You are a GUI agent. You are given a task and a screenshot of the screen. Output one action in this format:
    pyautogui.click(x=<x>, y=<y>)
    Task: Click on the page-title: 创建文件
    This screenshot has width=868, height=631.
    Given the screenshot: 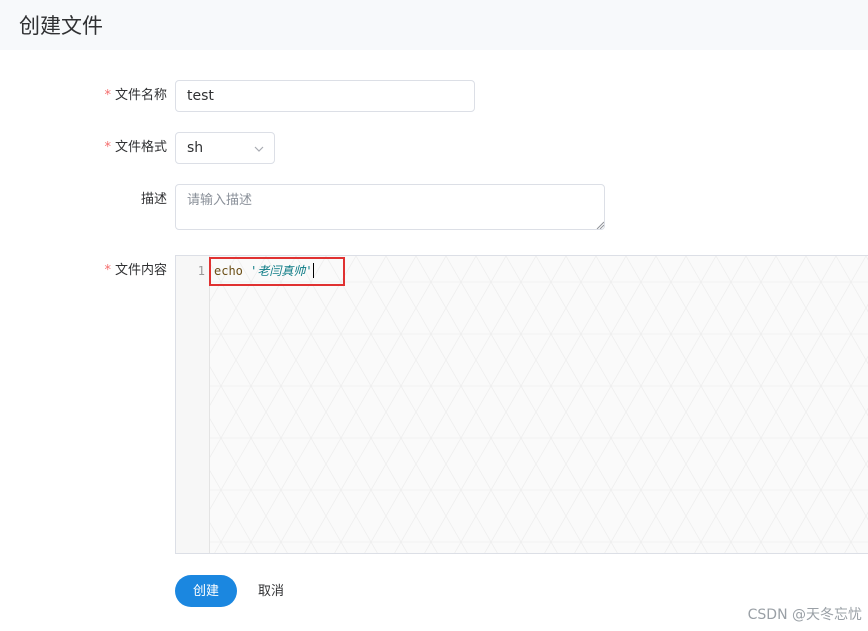 What is the action you would take?
    pyautogui.click(x=61, y=26)
    